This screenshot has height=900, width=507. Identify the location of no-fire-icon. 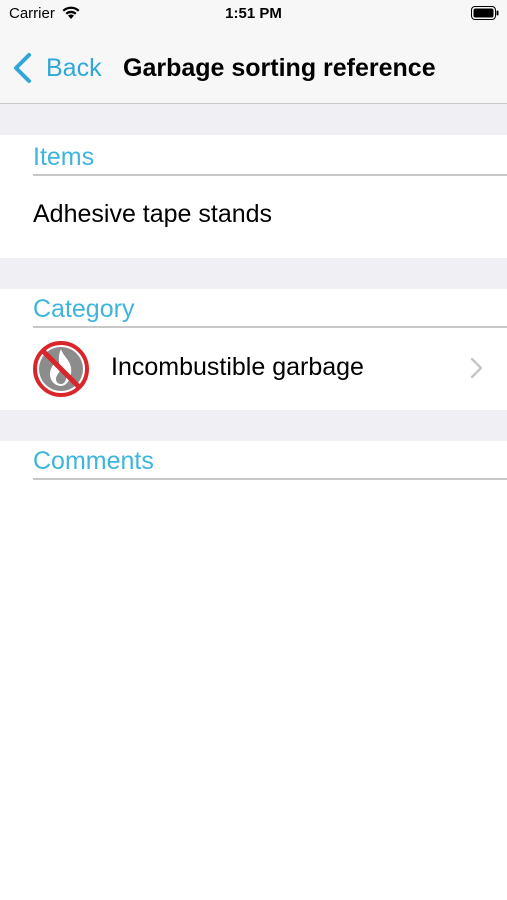
(61, 369).